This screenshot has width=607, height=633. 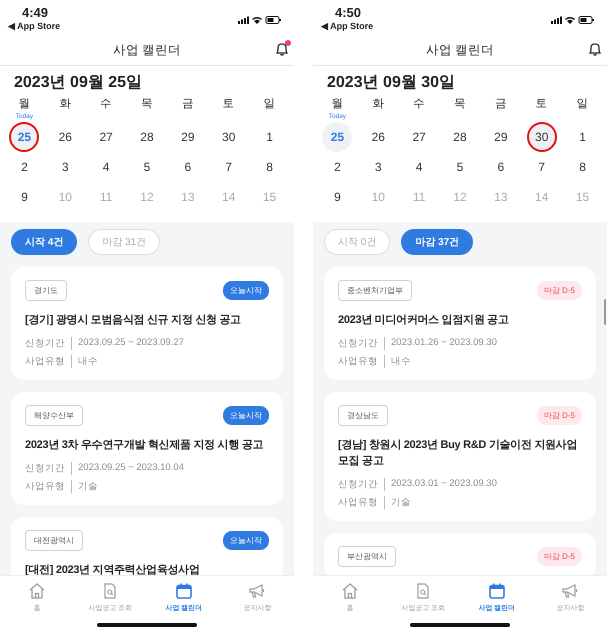 I want to click on announcement-card: 경상남도 마감 D-5 [경남] 창원시 2023년 Buy R&D 기술이전 지원사업 모집 공고 신청기간 2023.03.01 ~ 2023.09.30 사업유형 기술, so click(x=460, y=456).